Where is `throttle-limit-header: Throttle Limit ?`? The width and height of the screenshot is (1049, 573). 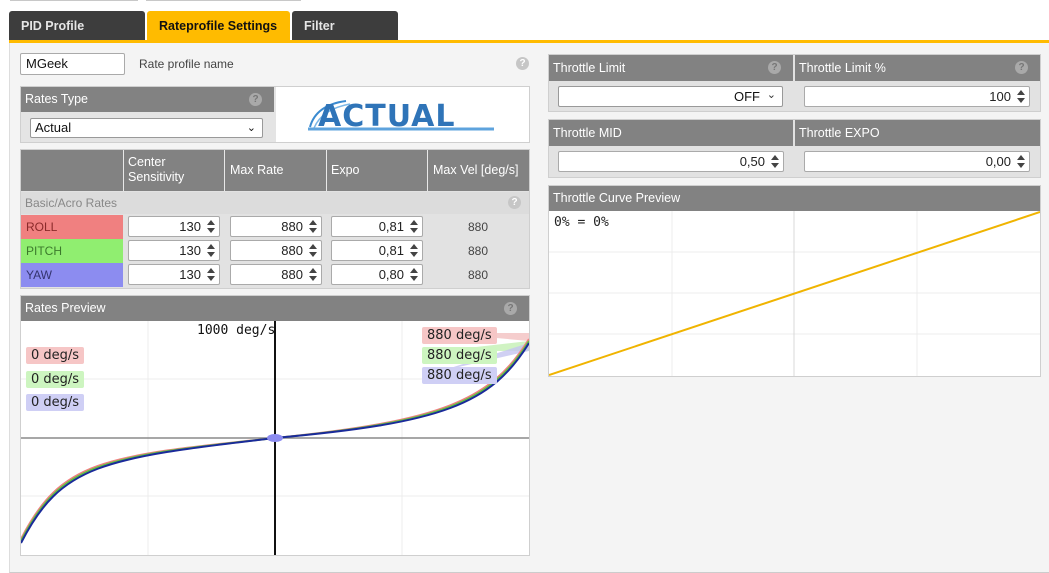 throttle-limit-header: Throttle Limit ? is located at coordinates (671, 68).